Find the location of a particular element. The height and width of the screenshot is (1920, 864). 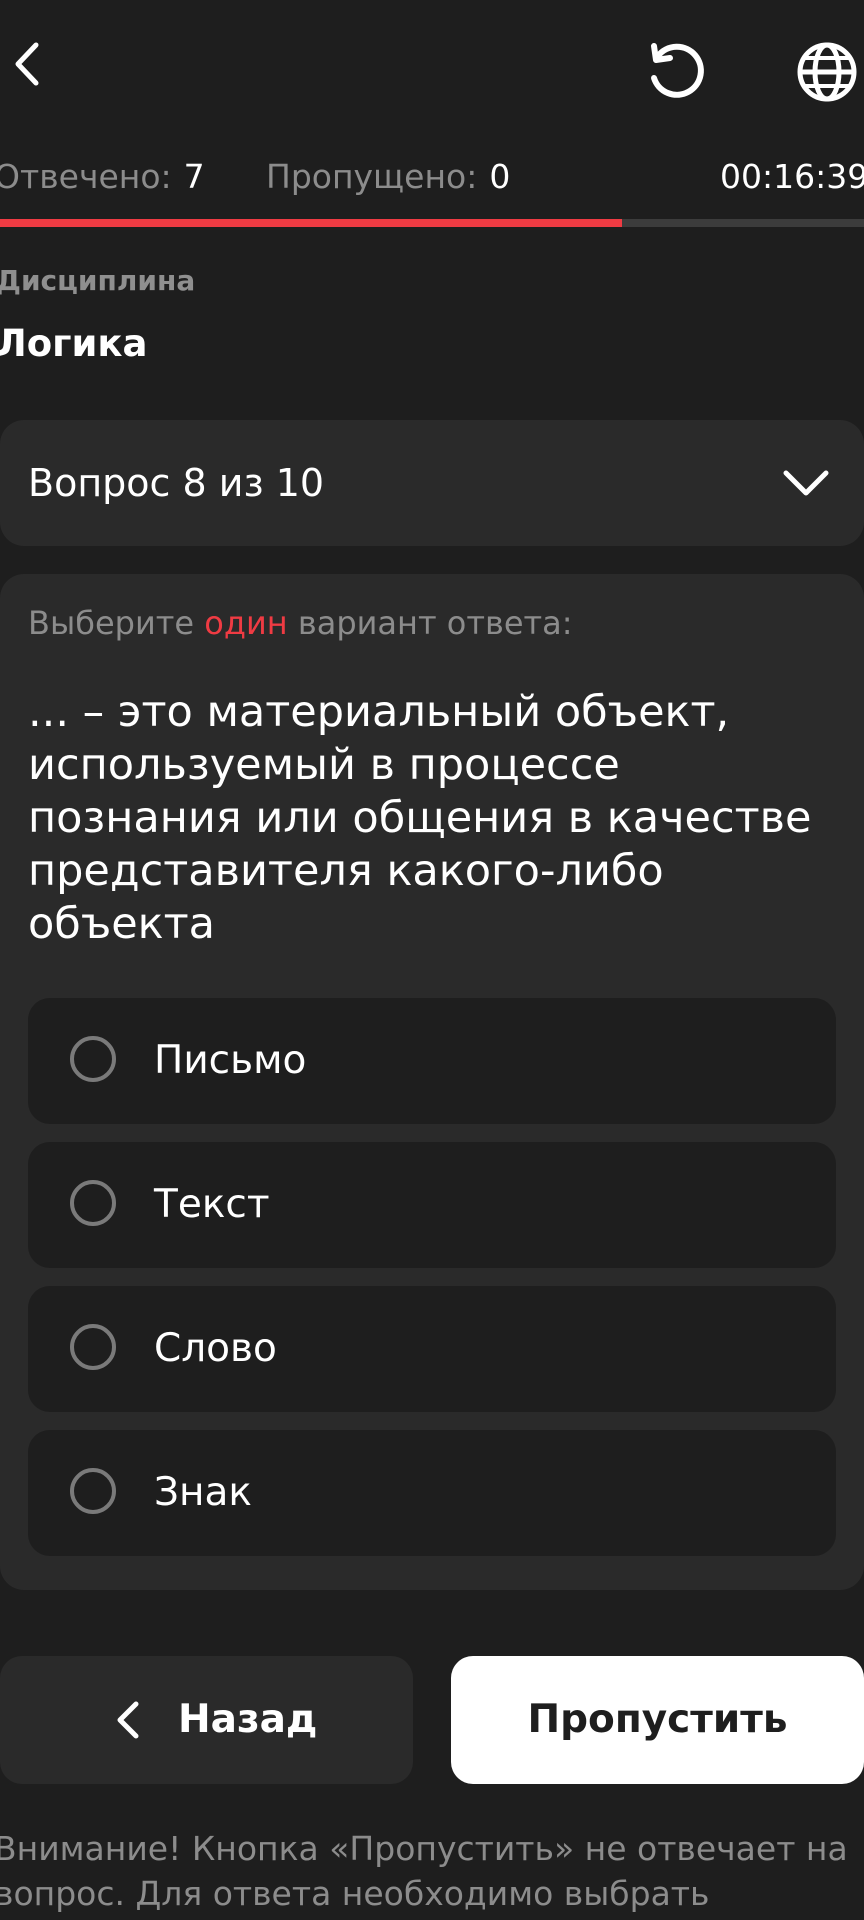

answer-option-label: Текст is located at coordinates (212, 1204).